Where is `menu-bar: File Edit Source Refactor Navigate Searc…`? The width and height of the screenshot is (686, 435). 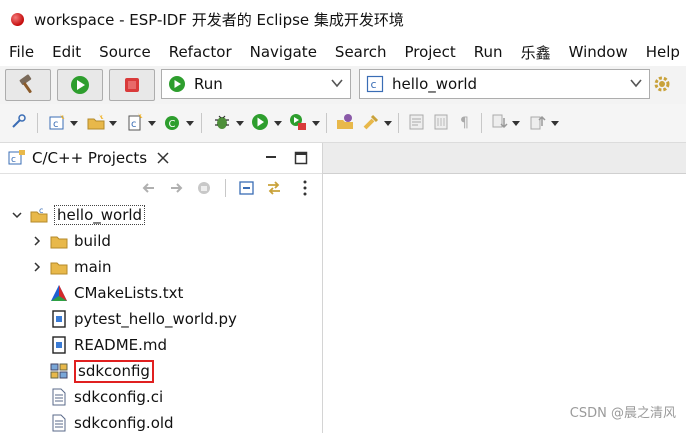 menu-bar: File Edit Source Refactor Navigate Searc… is located at coordinates (343, 52).